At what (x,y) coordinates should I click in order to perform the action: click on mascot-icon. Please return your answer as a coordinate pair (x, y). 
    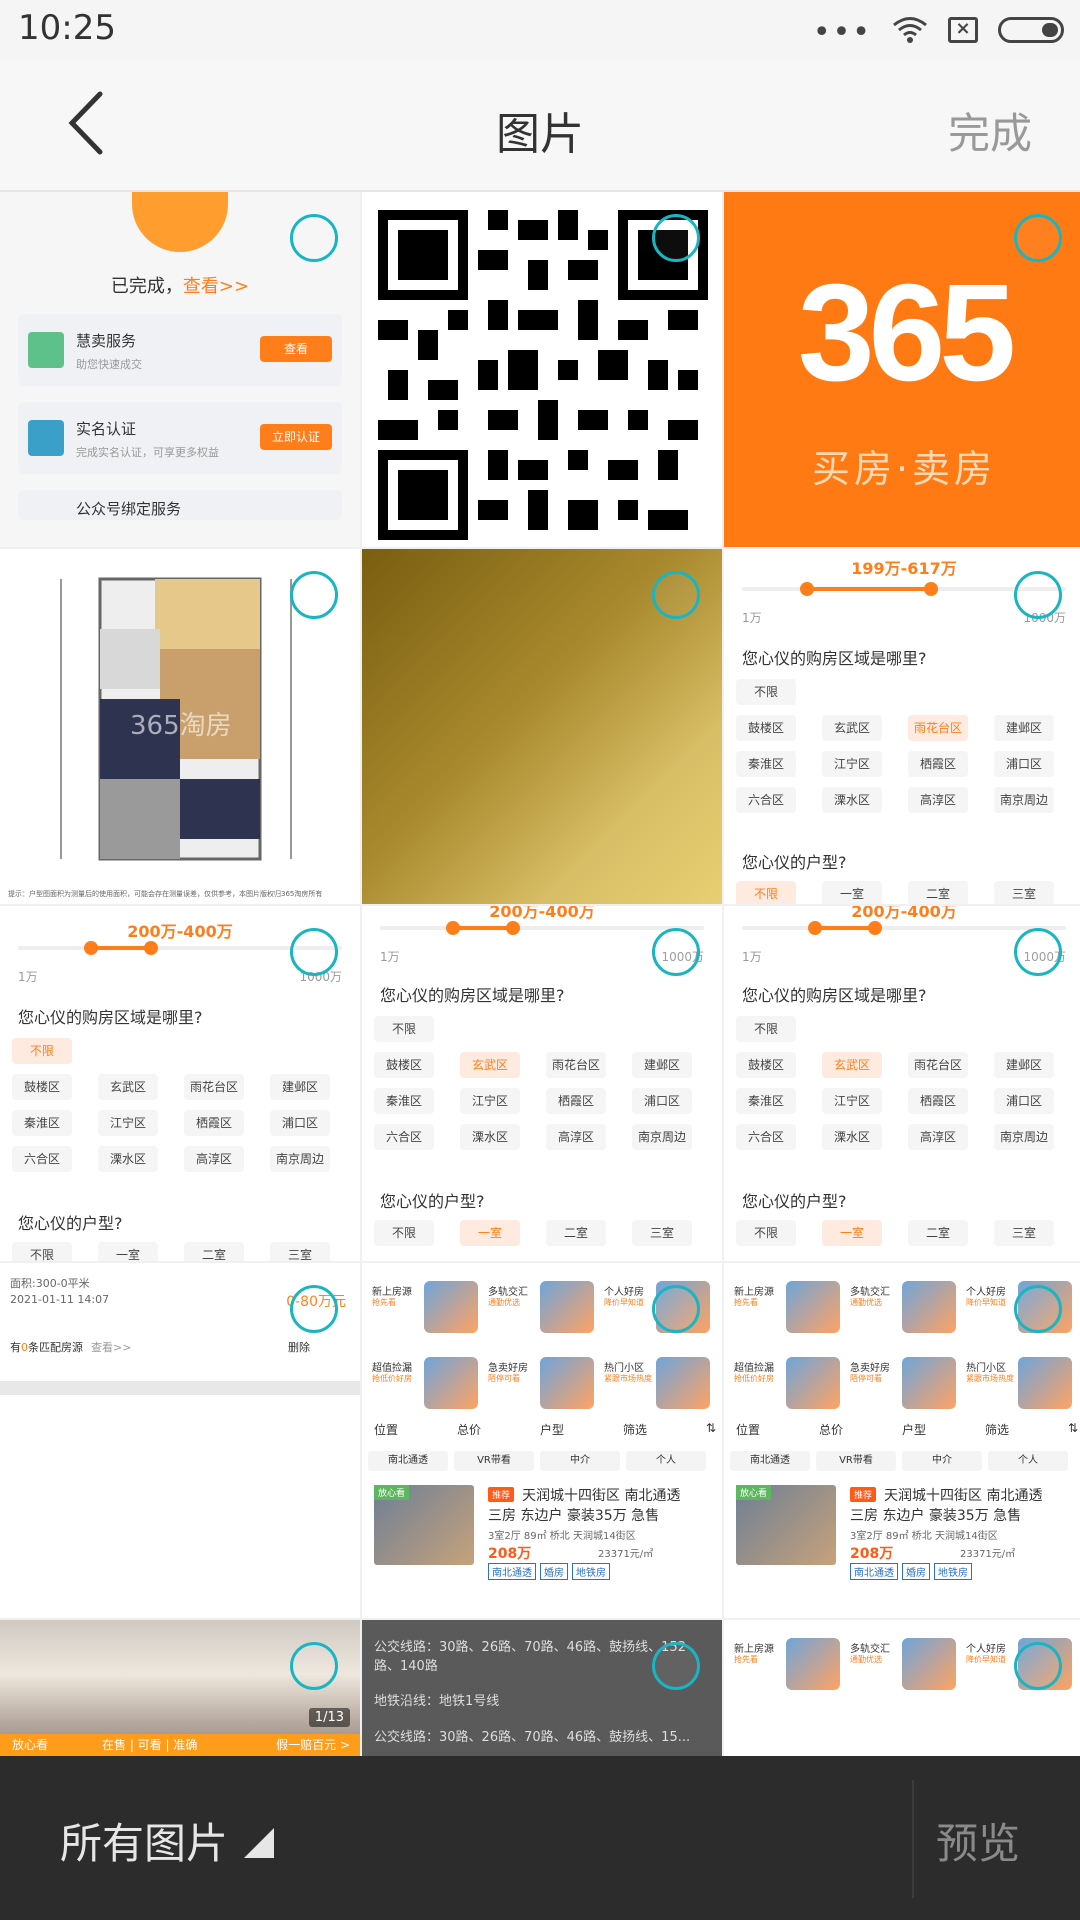
    Looking at the image, I should click on (180, 222).